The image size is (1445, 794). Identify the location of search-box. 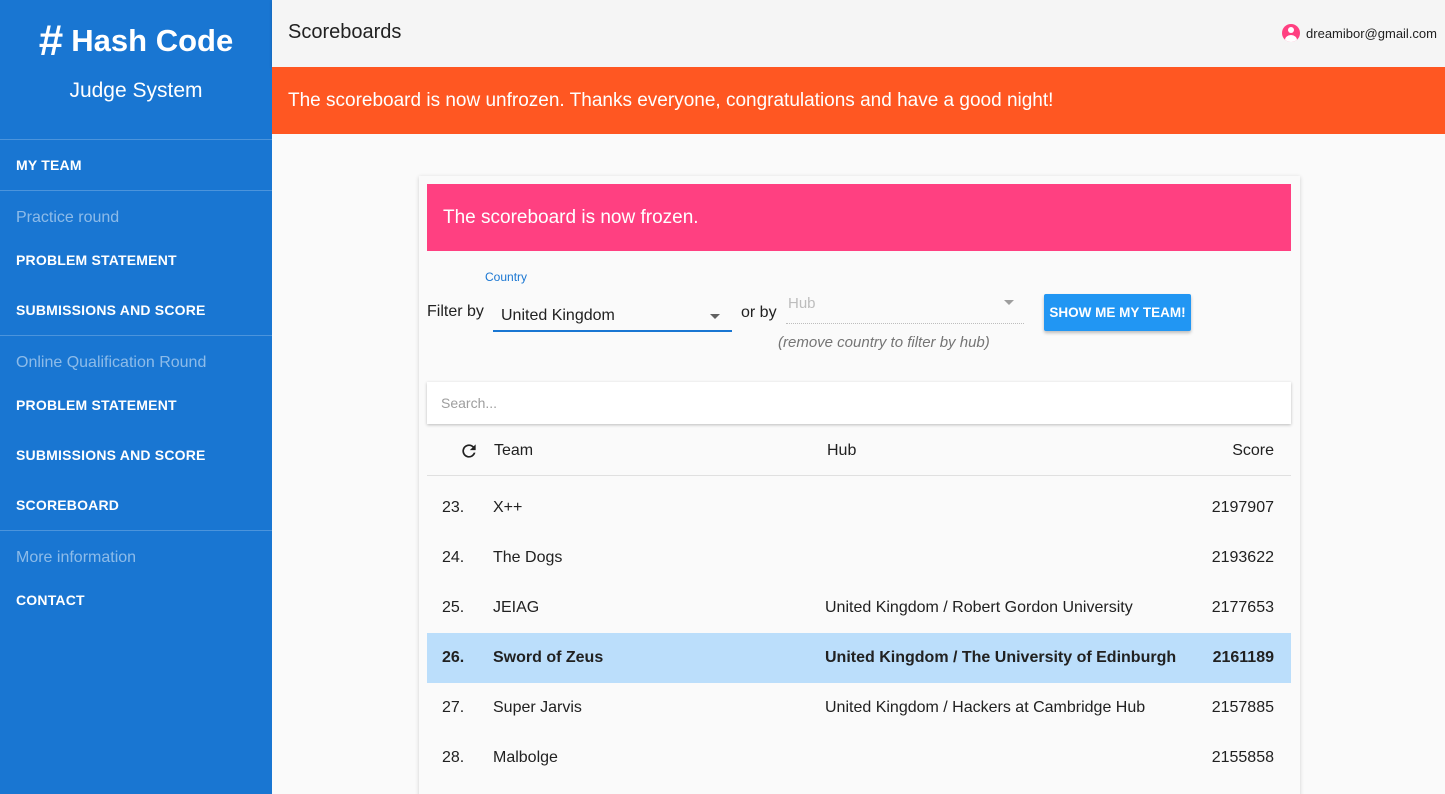
(859, 403).